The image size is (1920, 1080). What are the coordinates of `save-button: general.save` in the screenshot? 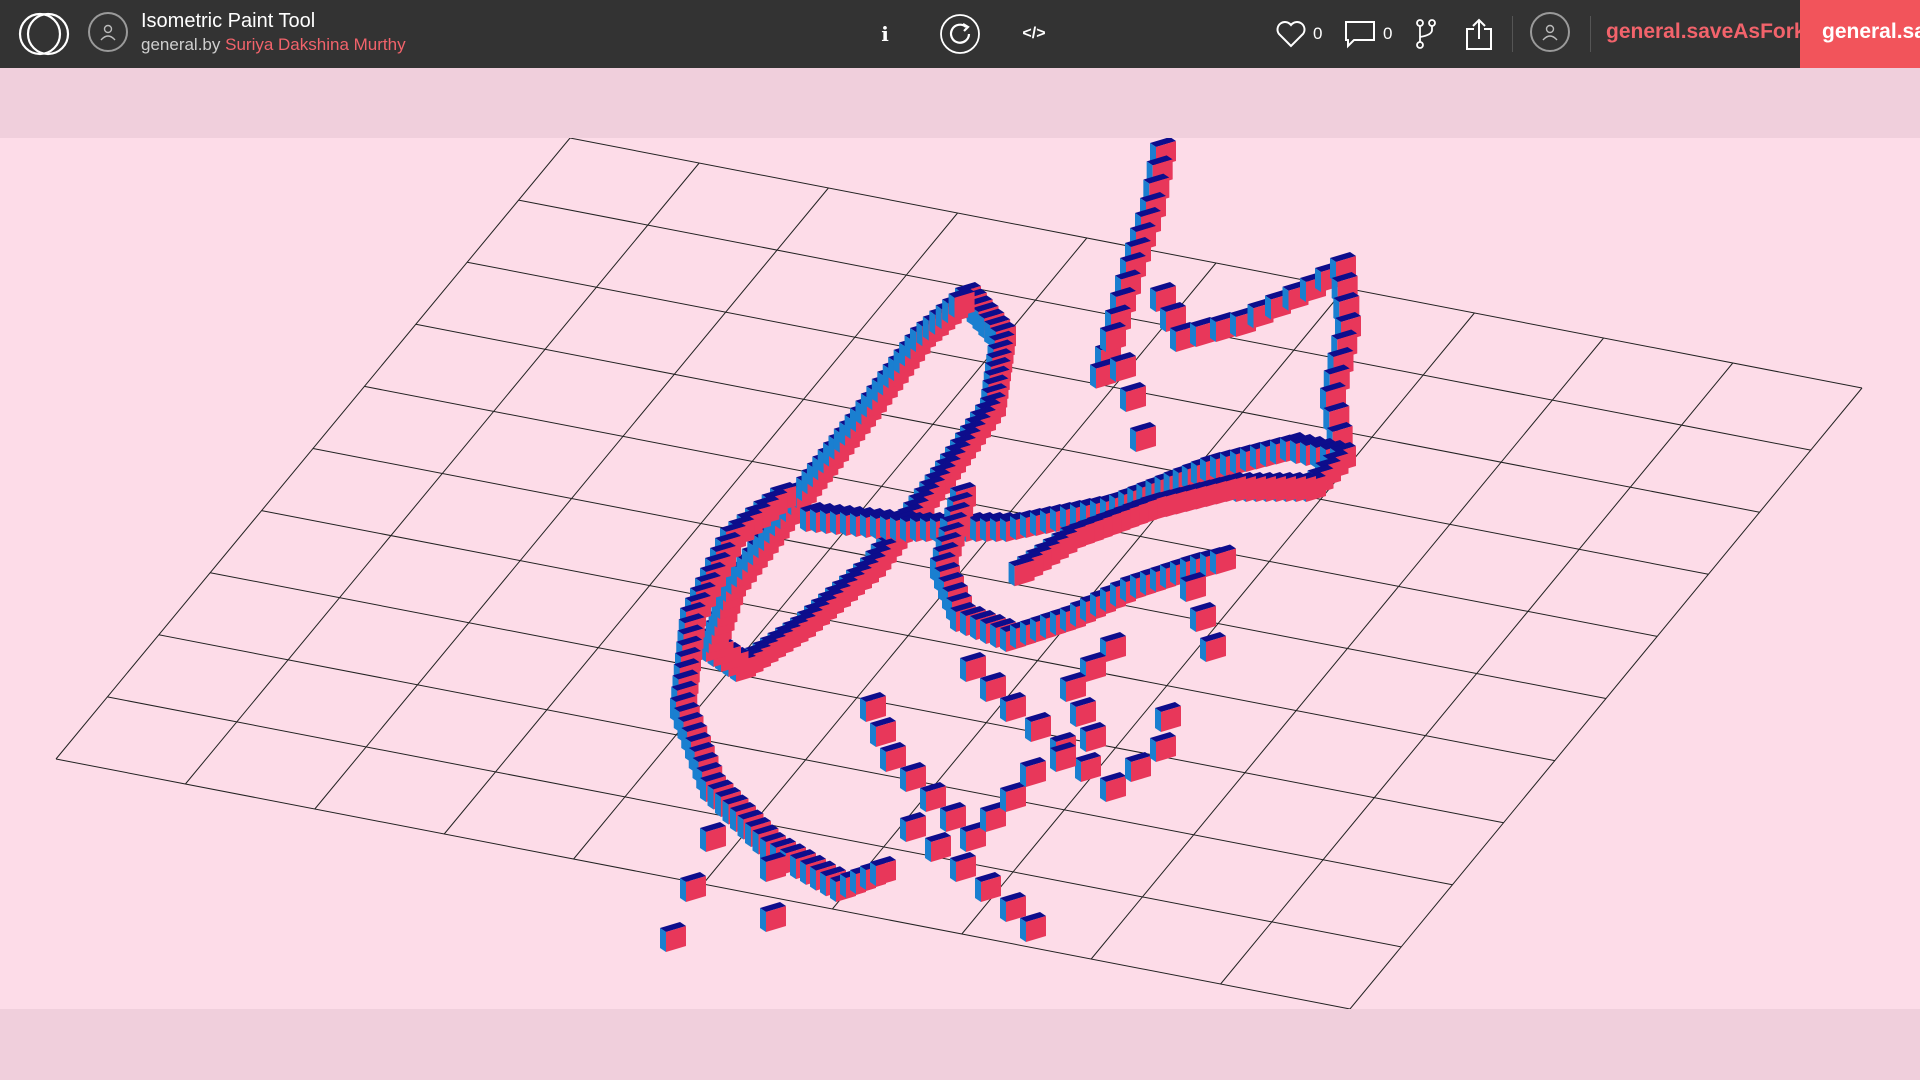 It's located at (1860, 34).